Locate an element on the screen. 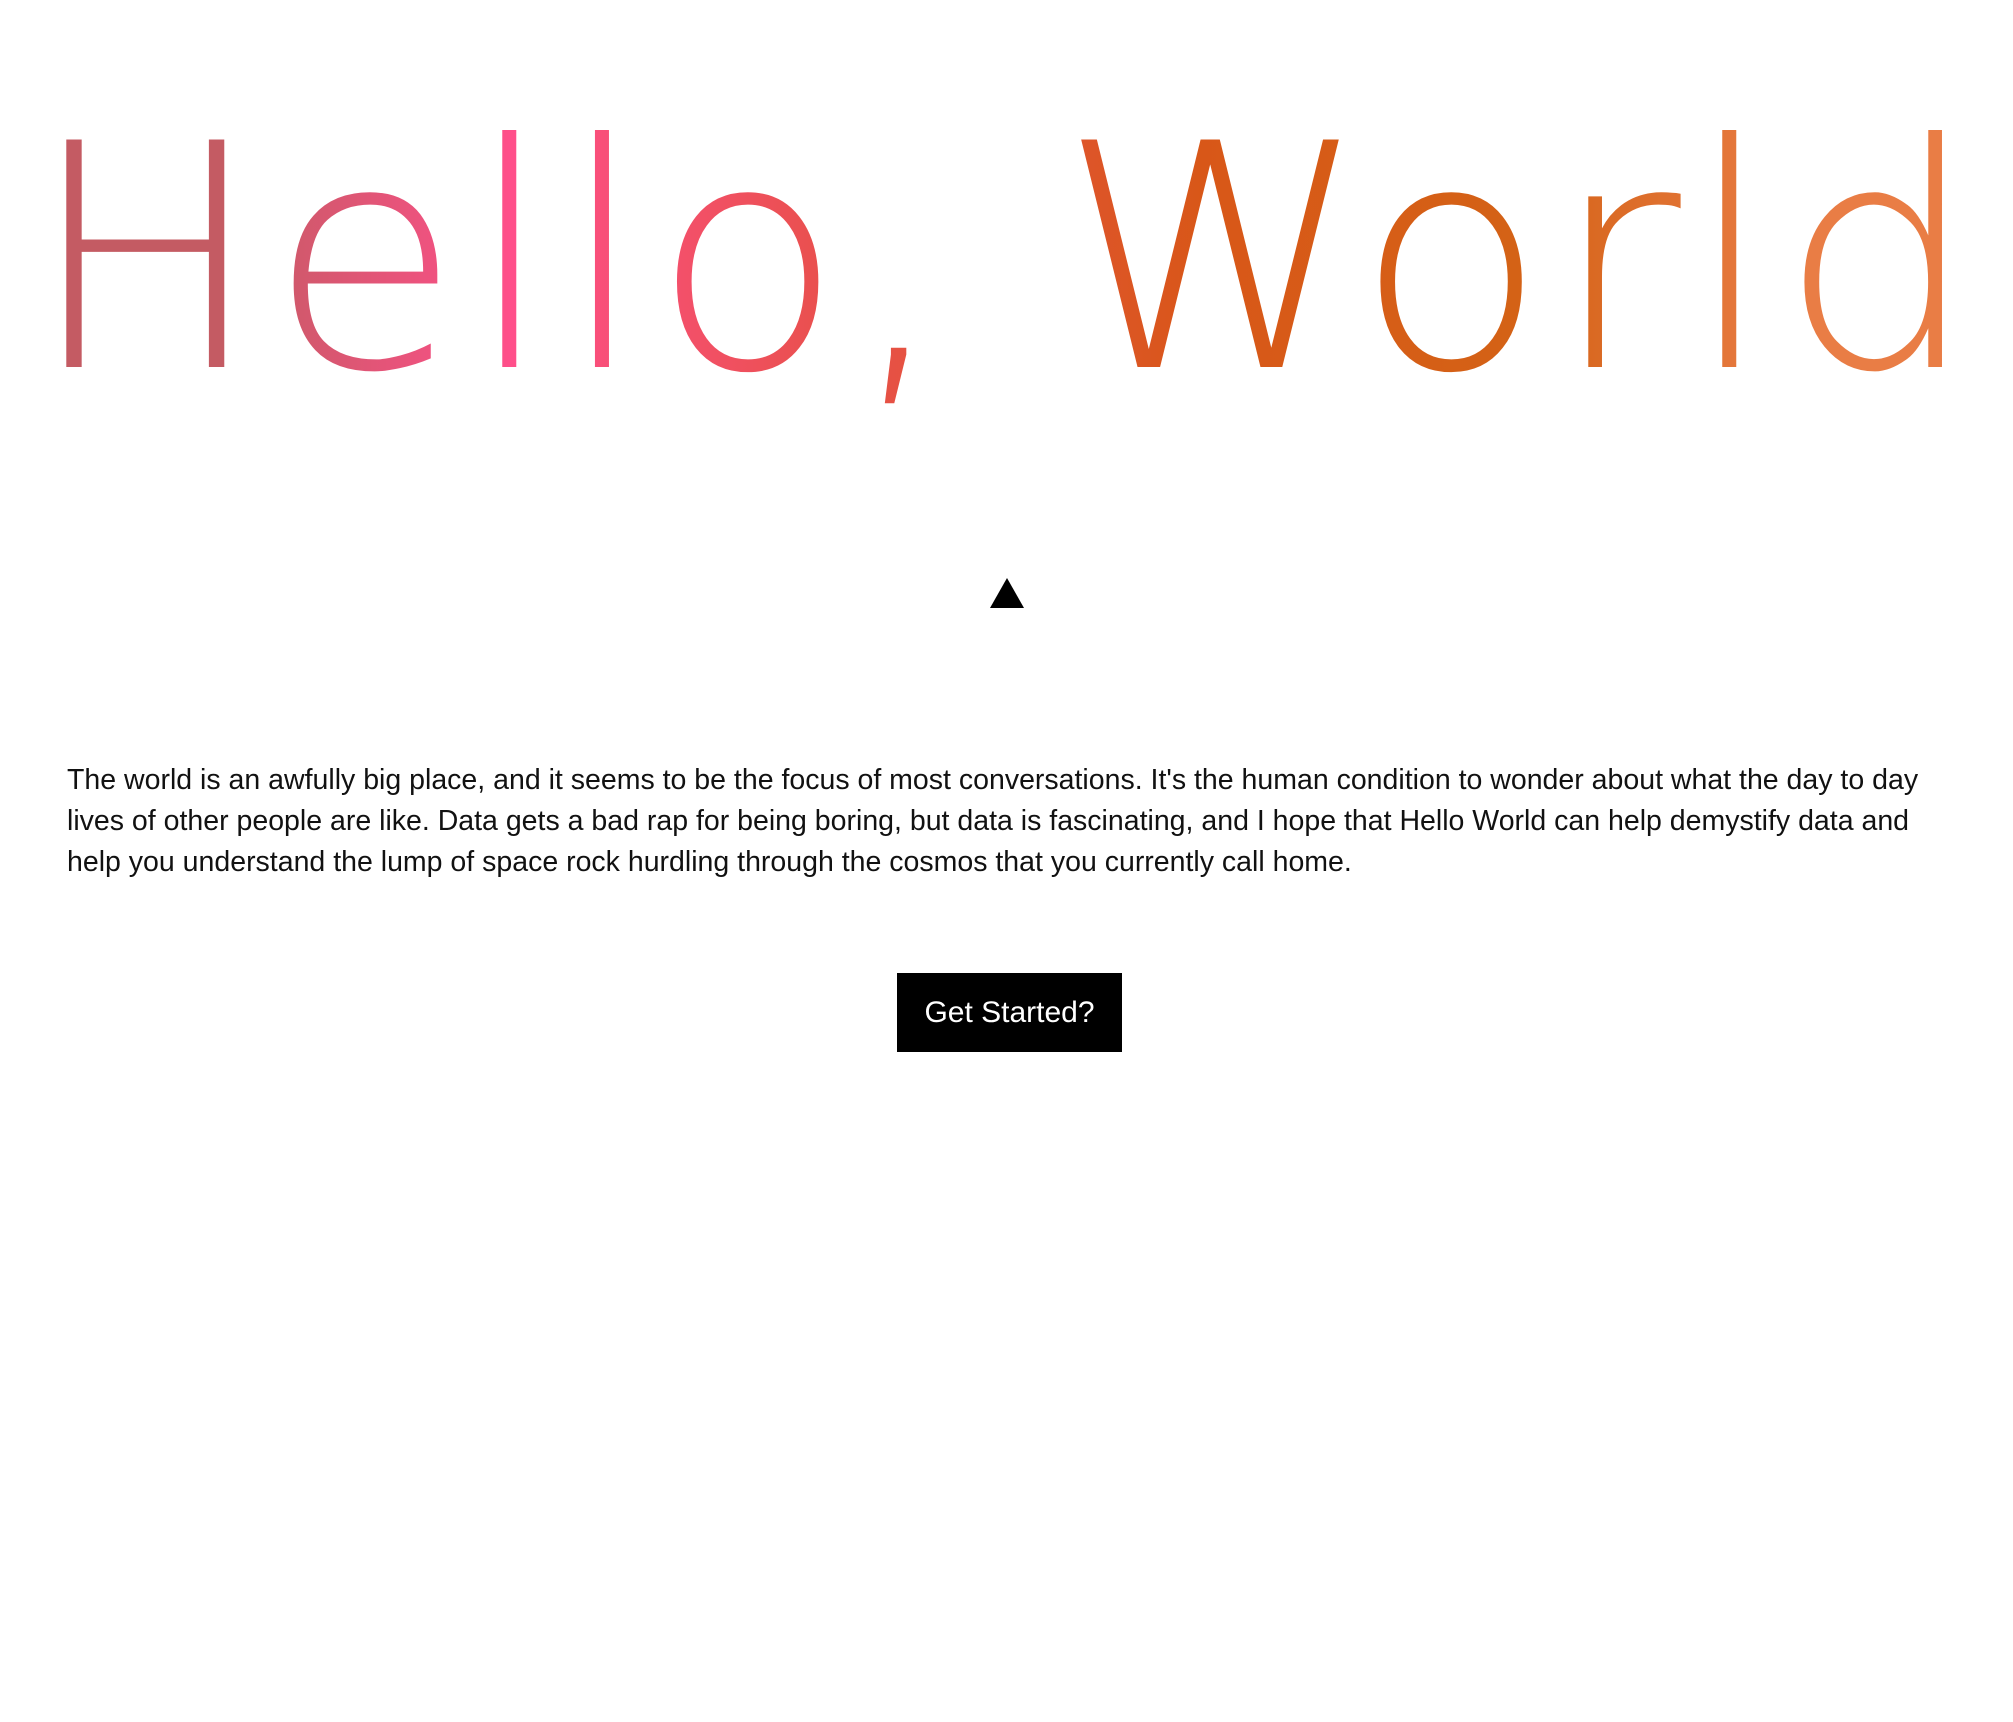 Image resolution: width=2013 pixels, height=1722 pixels. get-started-button: Get Started? is located at coordinates (1009, 1012).